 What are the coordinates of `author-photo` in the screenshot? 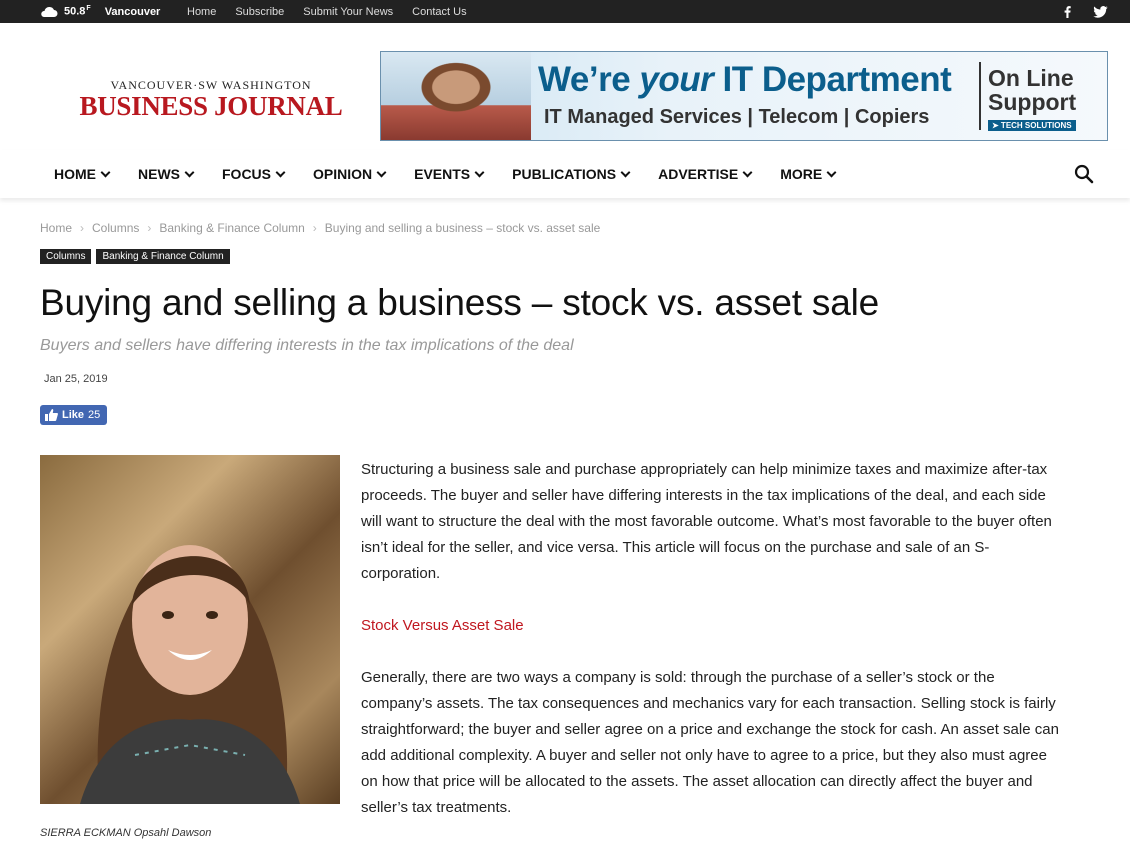 It's located at (190, 629).